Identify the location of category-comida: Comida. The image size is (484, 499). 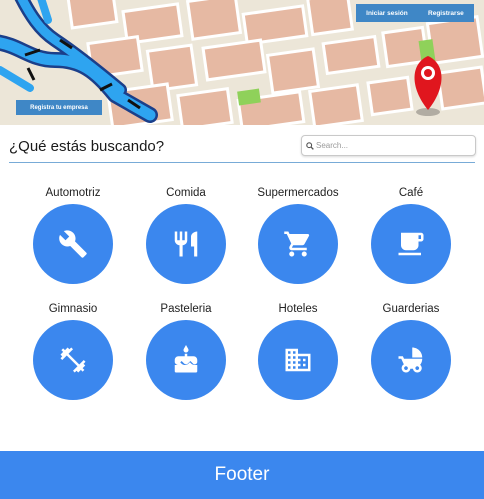
(186, 235).